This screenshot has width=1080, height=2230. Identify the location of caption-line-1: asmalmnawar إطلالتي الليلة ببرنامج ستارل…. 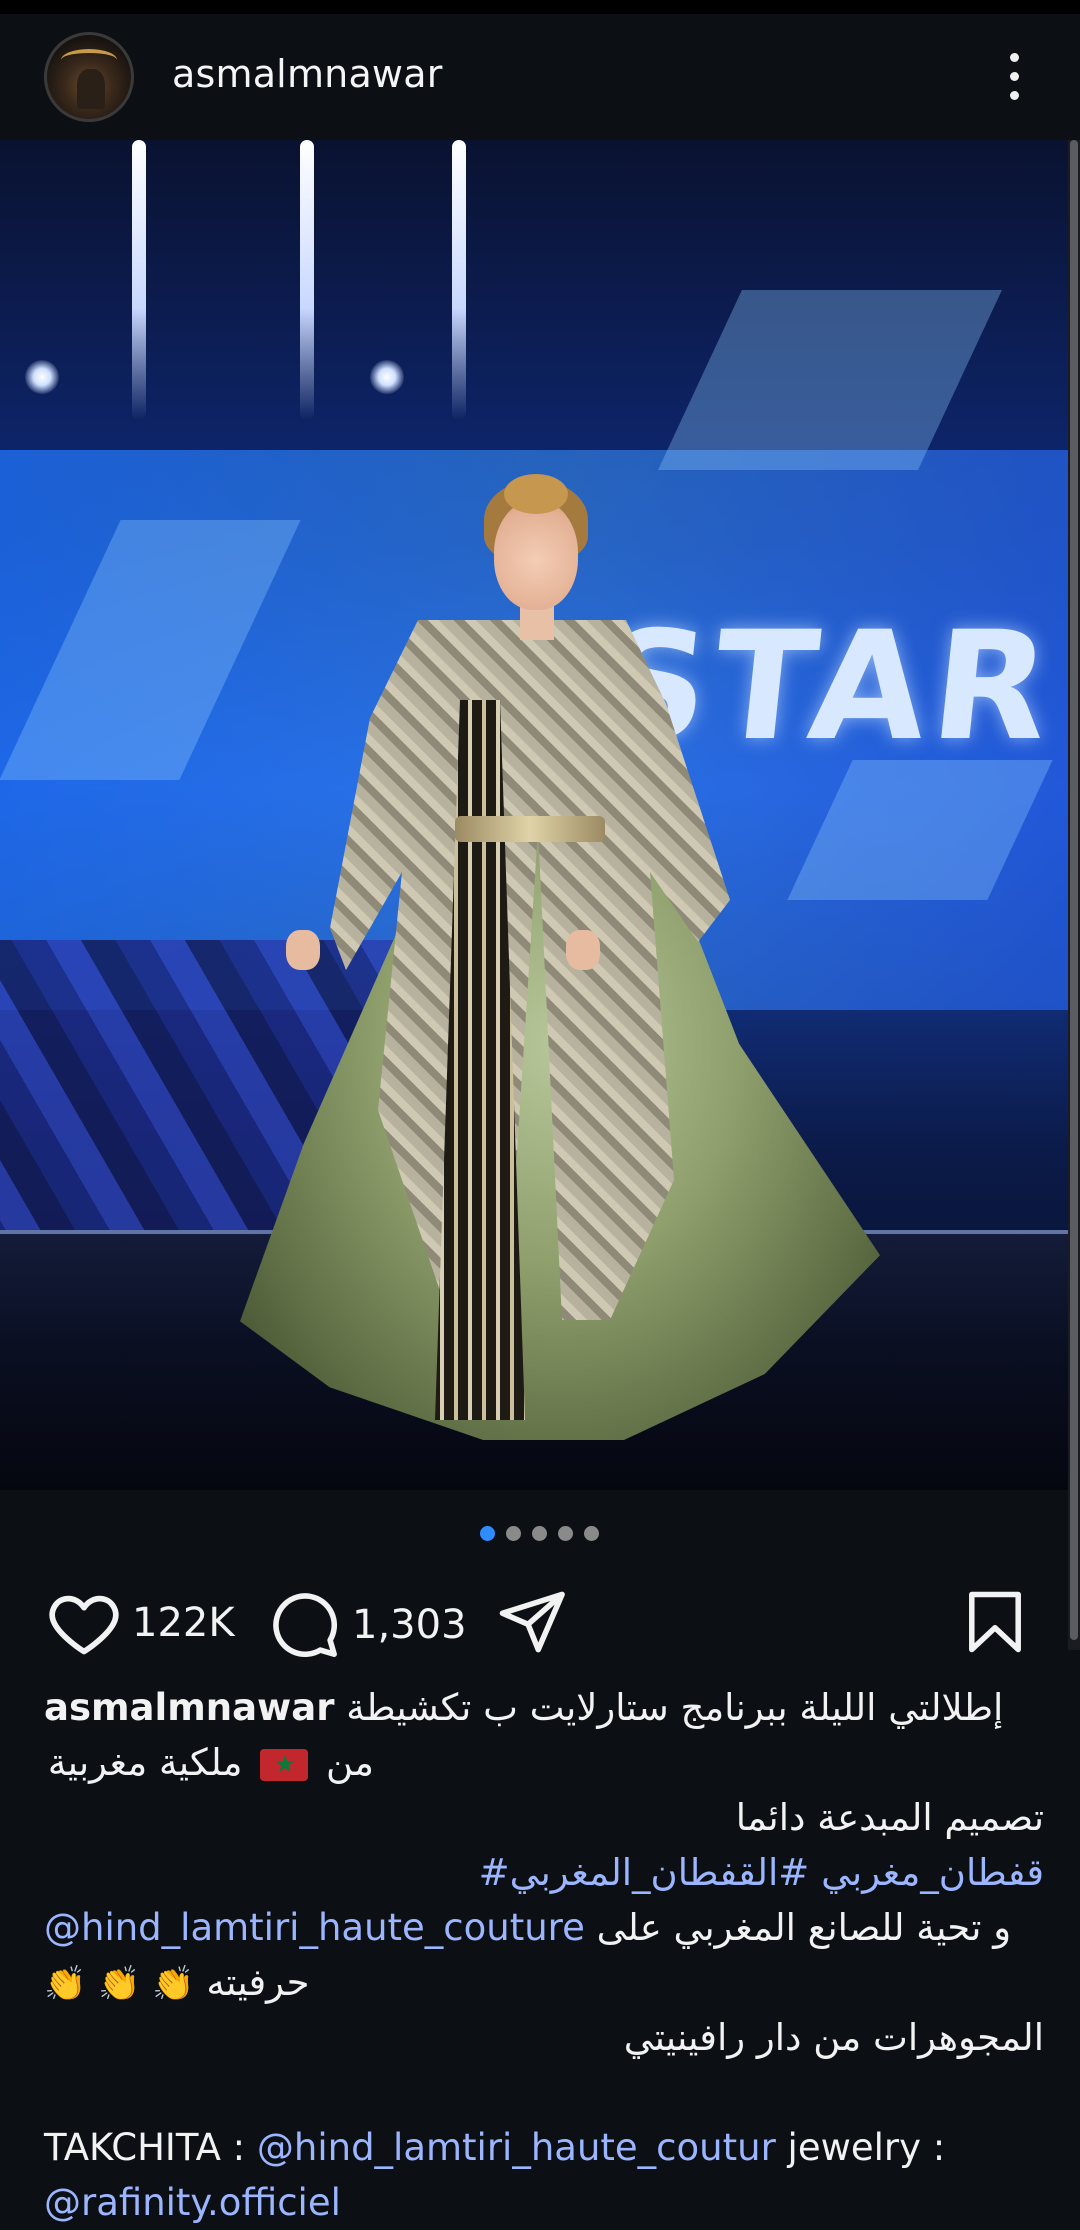
(544, 1707).